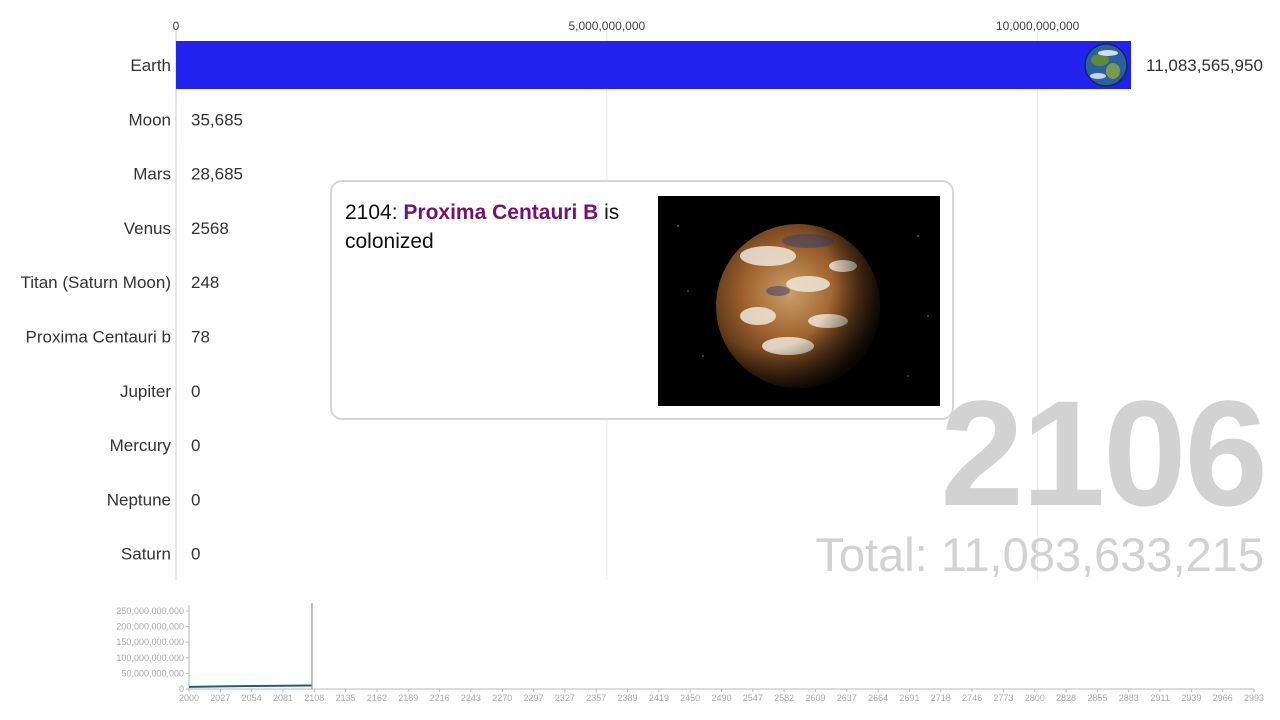 This screenshot has height=720, width=1280. I want to click on value-label: 248, so click(205, 282).